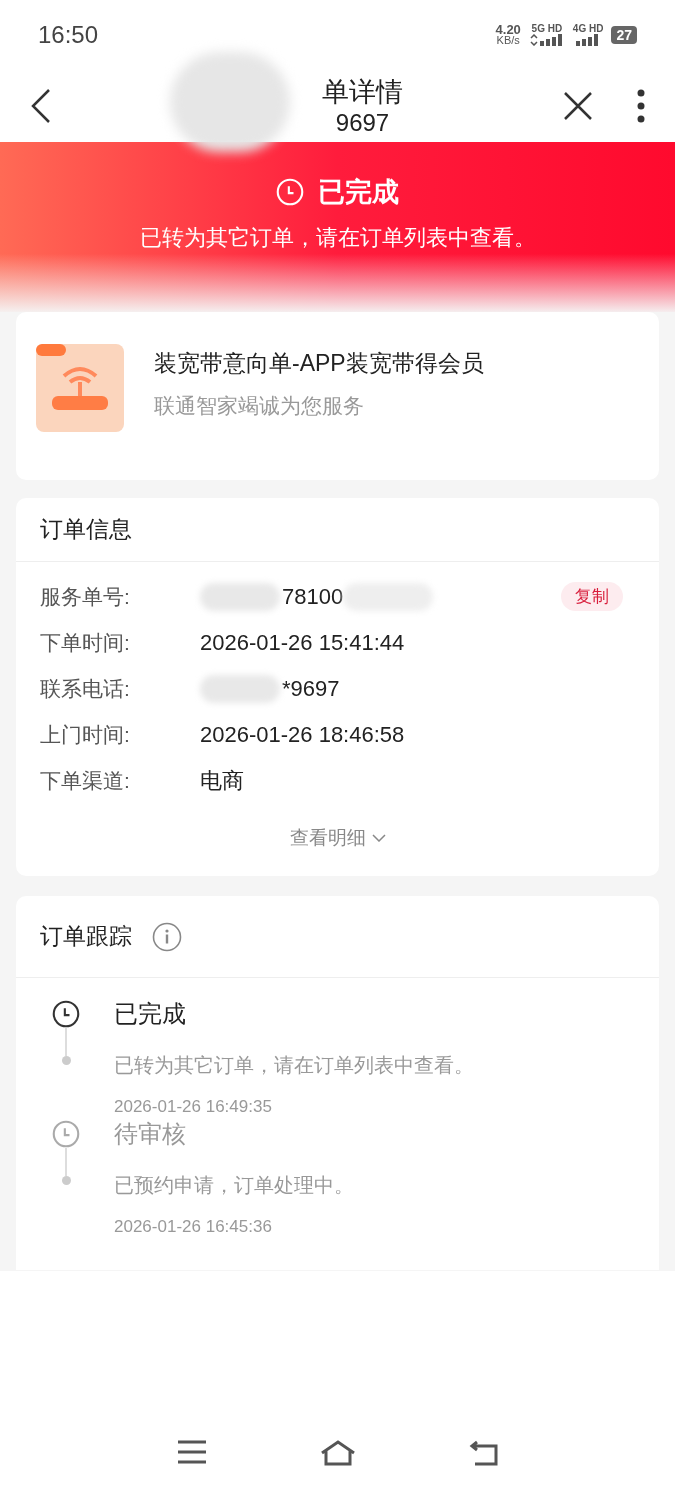 The height and width of the screenshot is (1500, 675). Describe the element at coordinates (624, 35) in the screenshot. I see `battery-indicator: 27` at that location.